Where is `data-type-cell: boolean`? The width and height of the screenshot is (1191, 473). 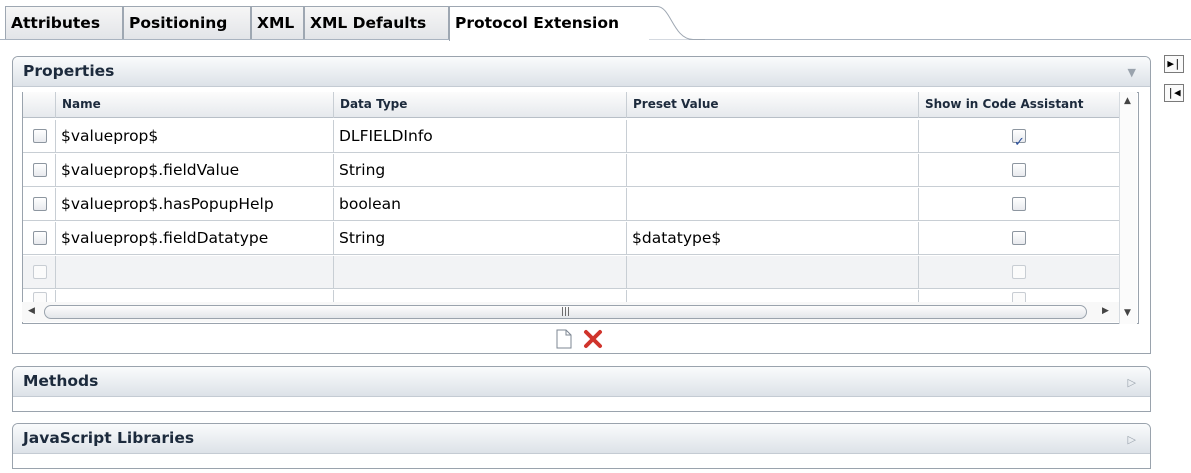
data-type-cell: boolean is located at coordinates (480, 204).